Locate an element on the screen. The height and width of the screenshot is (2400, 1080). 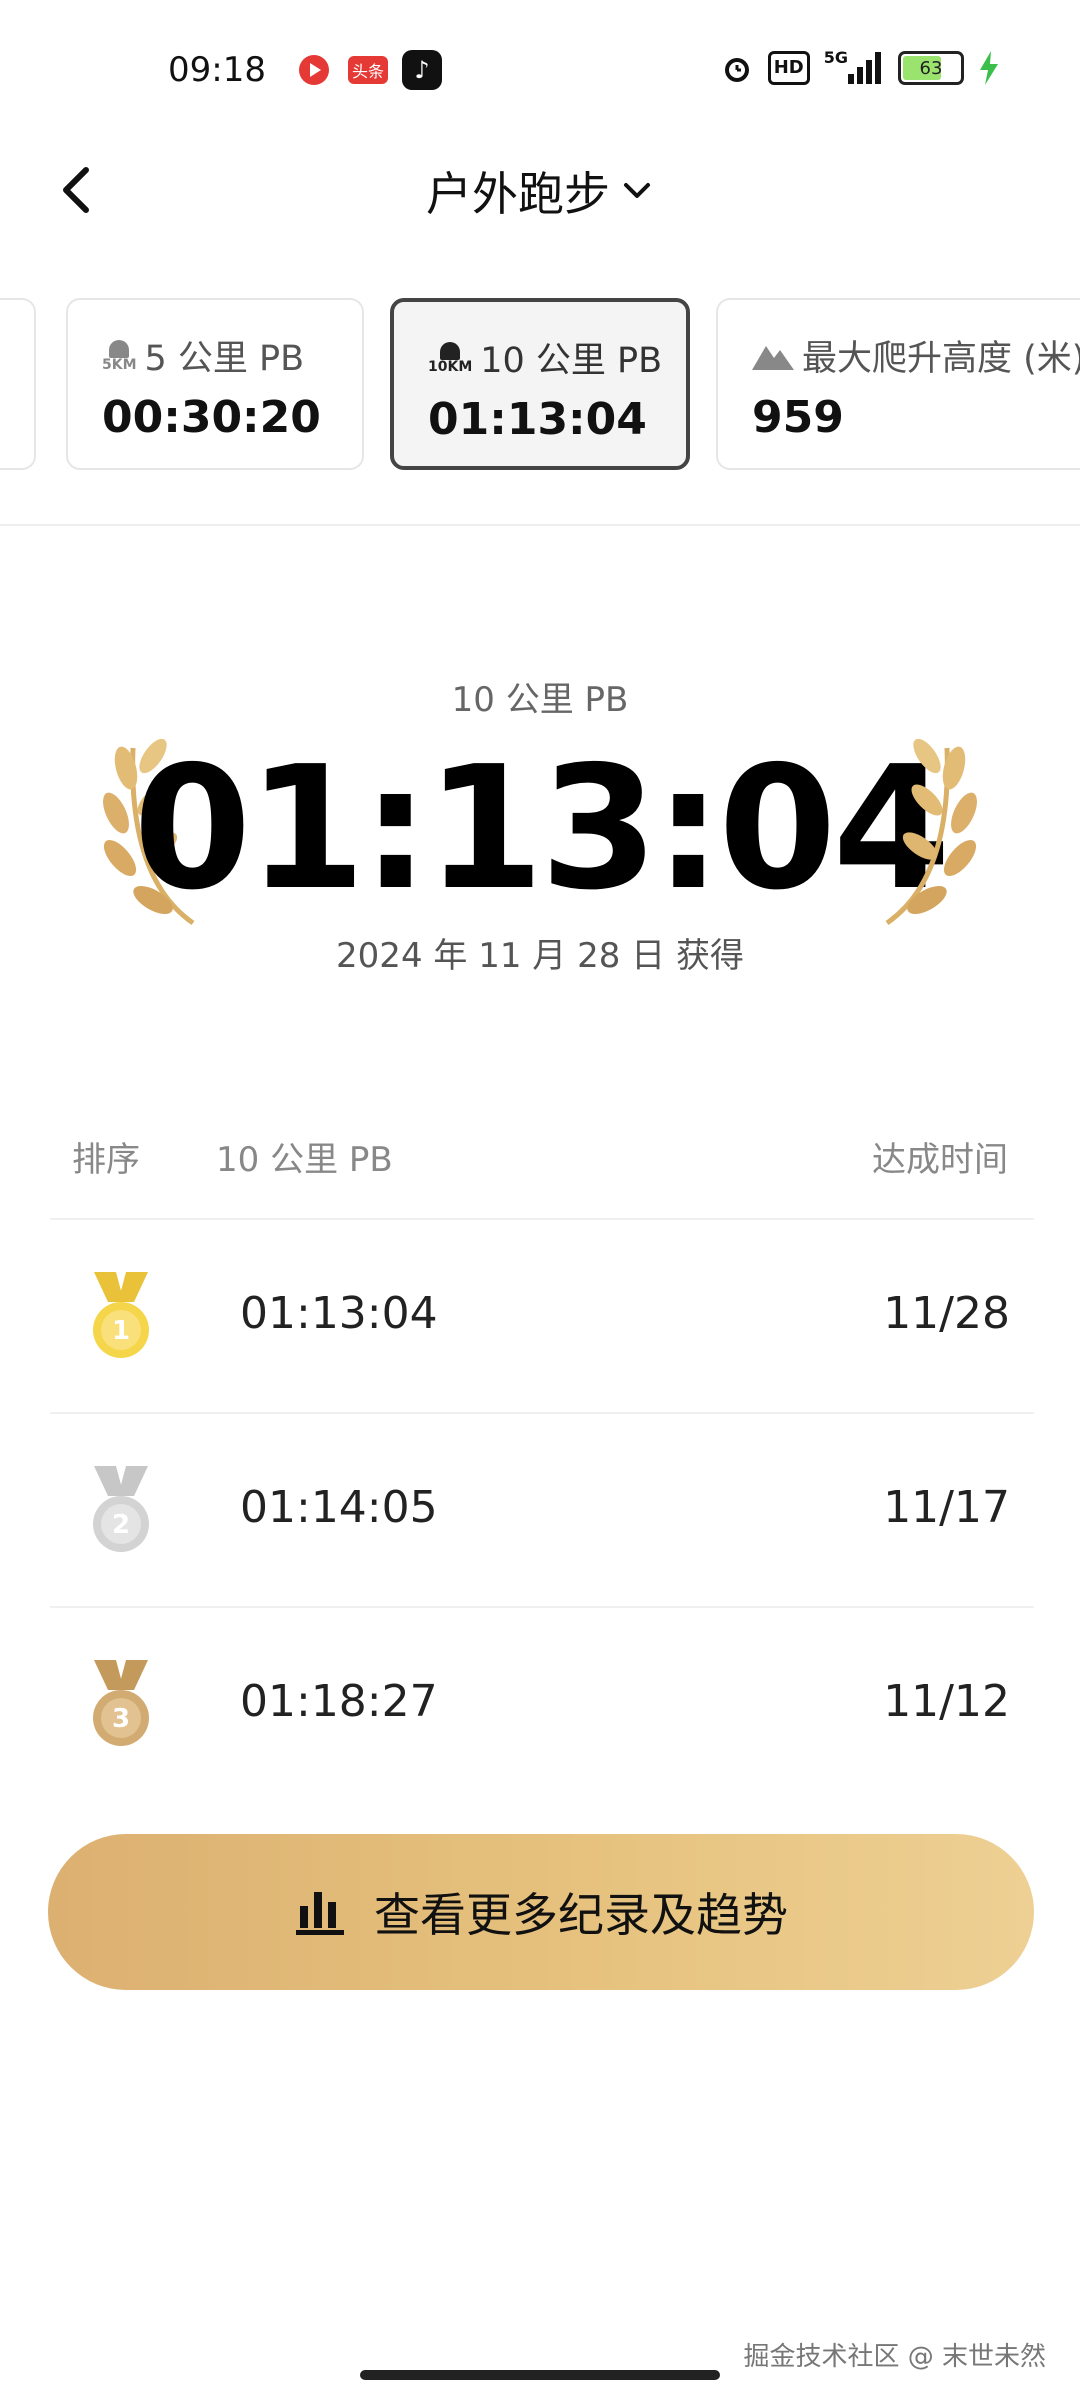
svg-text: 3 is located at coordinates (121, 1719).